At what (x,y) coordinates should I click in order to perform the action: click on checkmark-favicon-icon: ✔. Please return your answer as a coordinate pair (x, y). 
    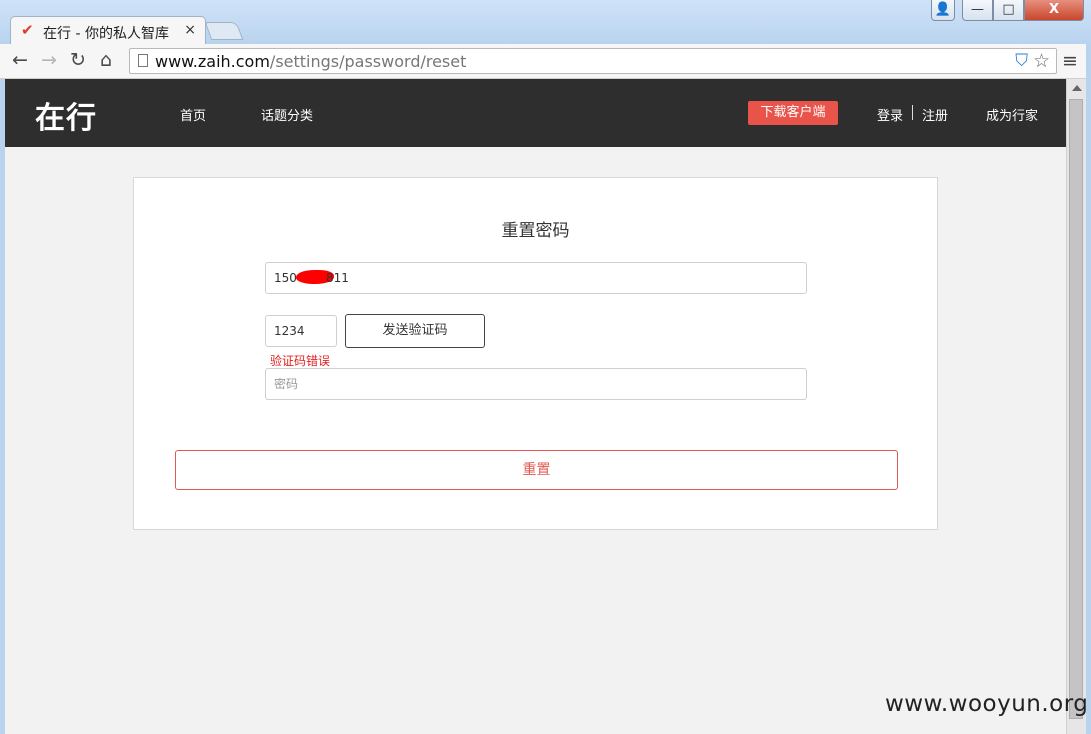
    Looking at the image, I should click on (27, 30).